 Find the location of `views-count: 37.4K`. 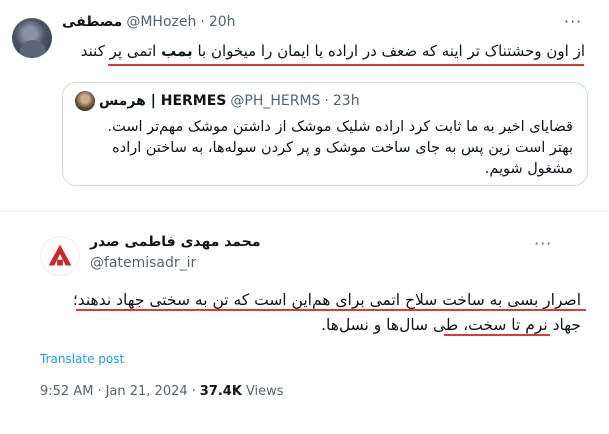

views-count: 37.4K is located at coordinates (220, 391).